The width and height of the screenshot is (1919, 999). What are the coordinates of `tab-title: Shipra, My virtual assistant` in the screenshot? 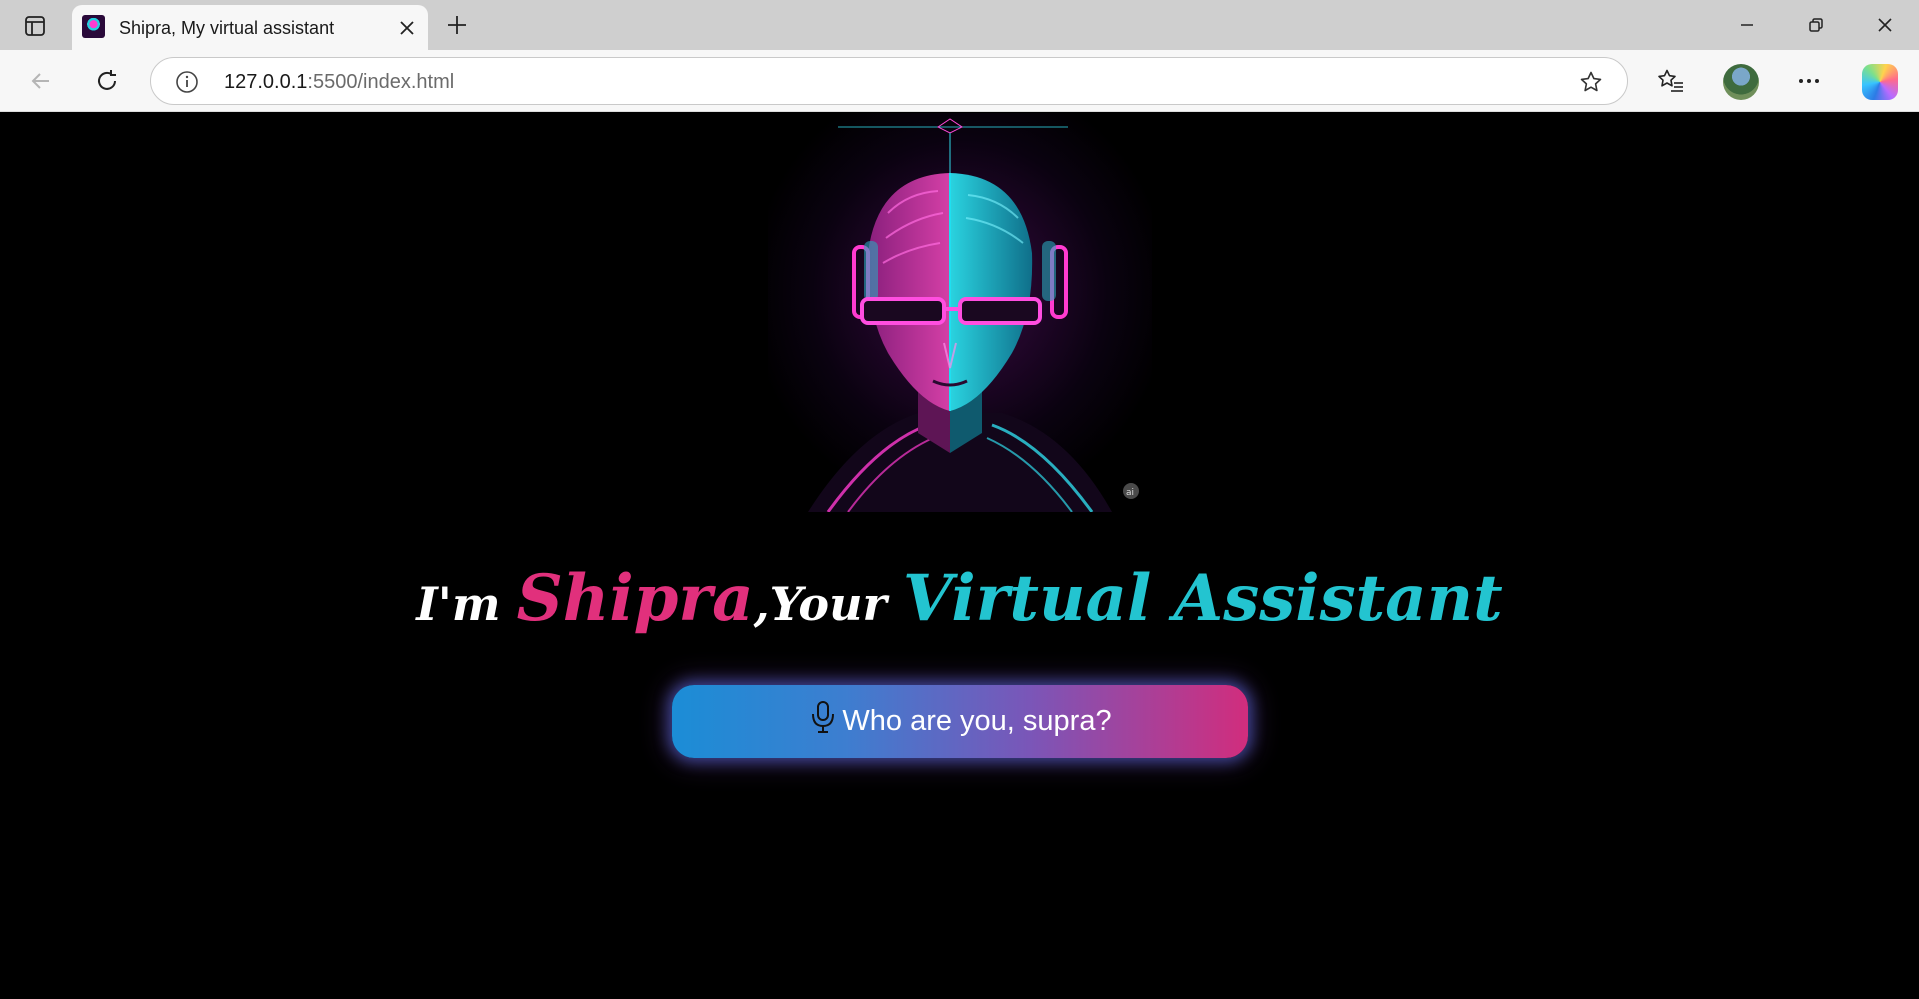 It's located at (227, 28).